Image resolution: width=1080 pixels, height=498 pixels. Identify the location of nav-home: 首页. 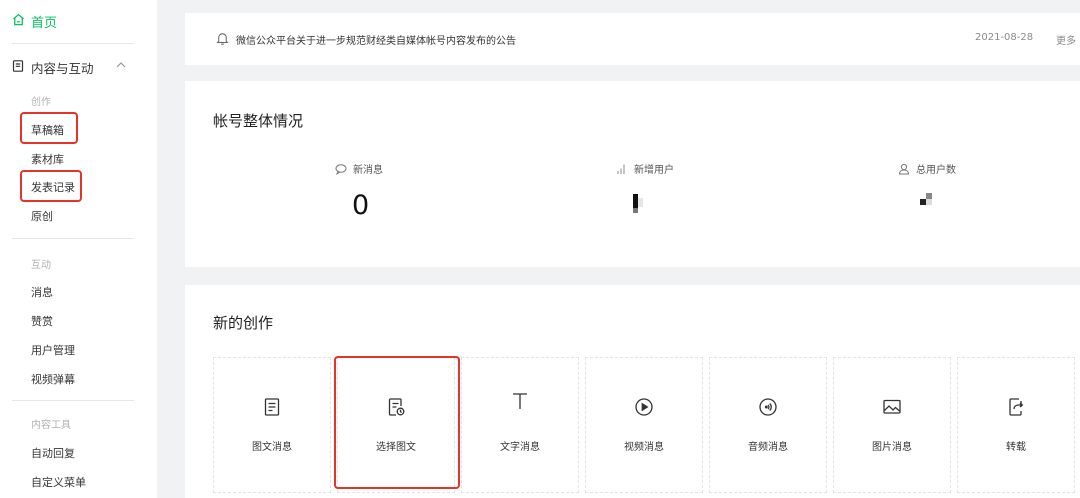
(34, 21).